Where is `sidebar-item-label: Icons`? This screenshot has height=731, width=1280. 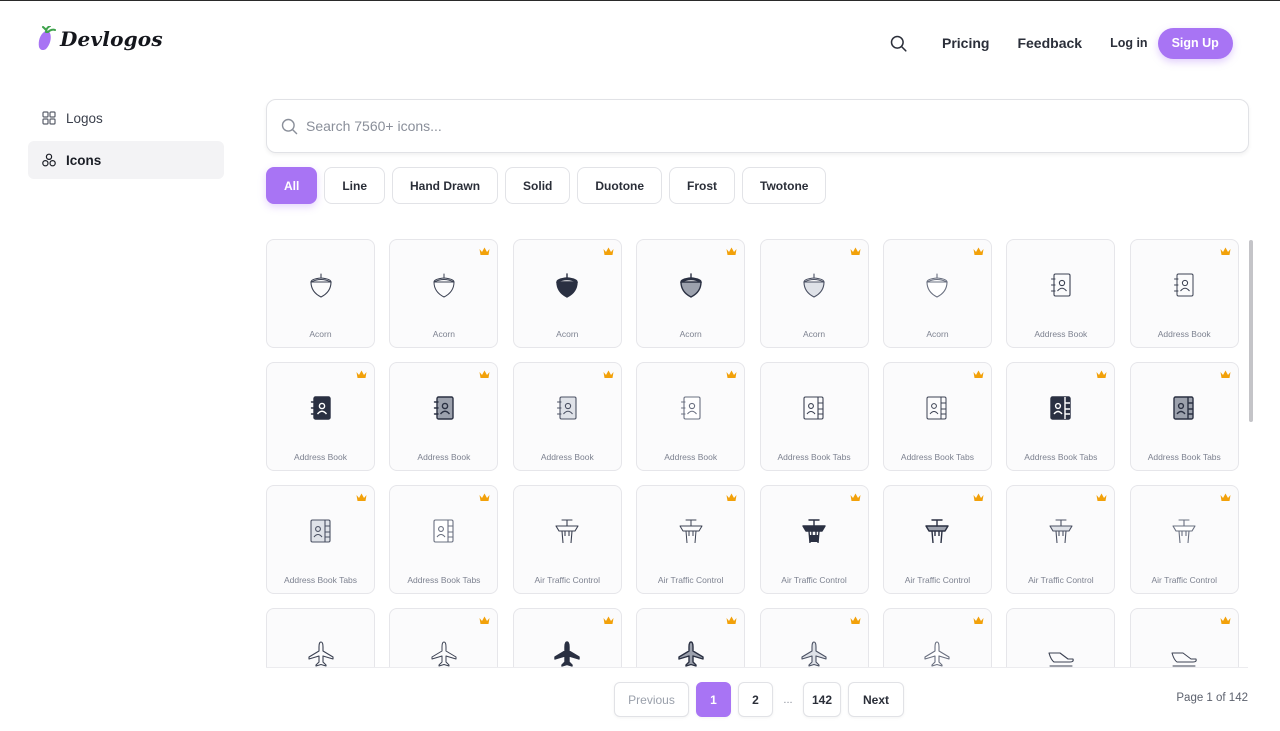 sidebar-item-label: Icons is located at coordinates (84, 160).